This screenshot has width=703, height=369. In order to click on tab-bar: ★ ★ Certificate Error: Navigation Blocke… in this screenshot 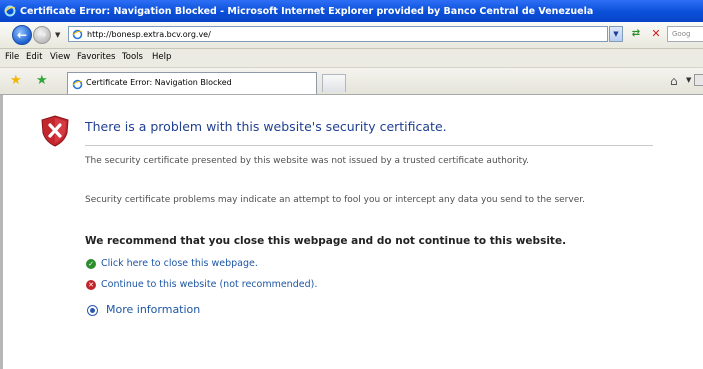, I will do `click(351, 81)`.